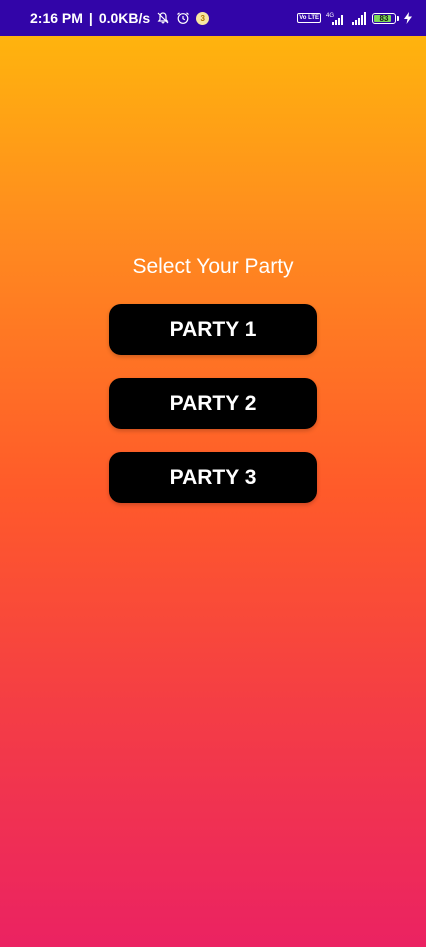 Image resolution: width=426 pixels, height=947 pixels. I want to click on status-bar: 2:16 PM | 0.0KB/s 3 Vo LTE 4G 83, so click(213, 18).